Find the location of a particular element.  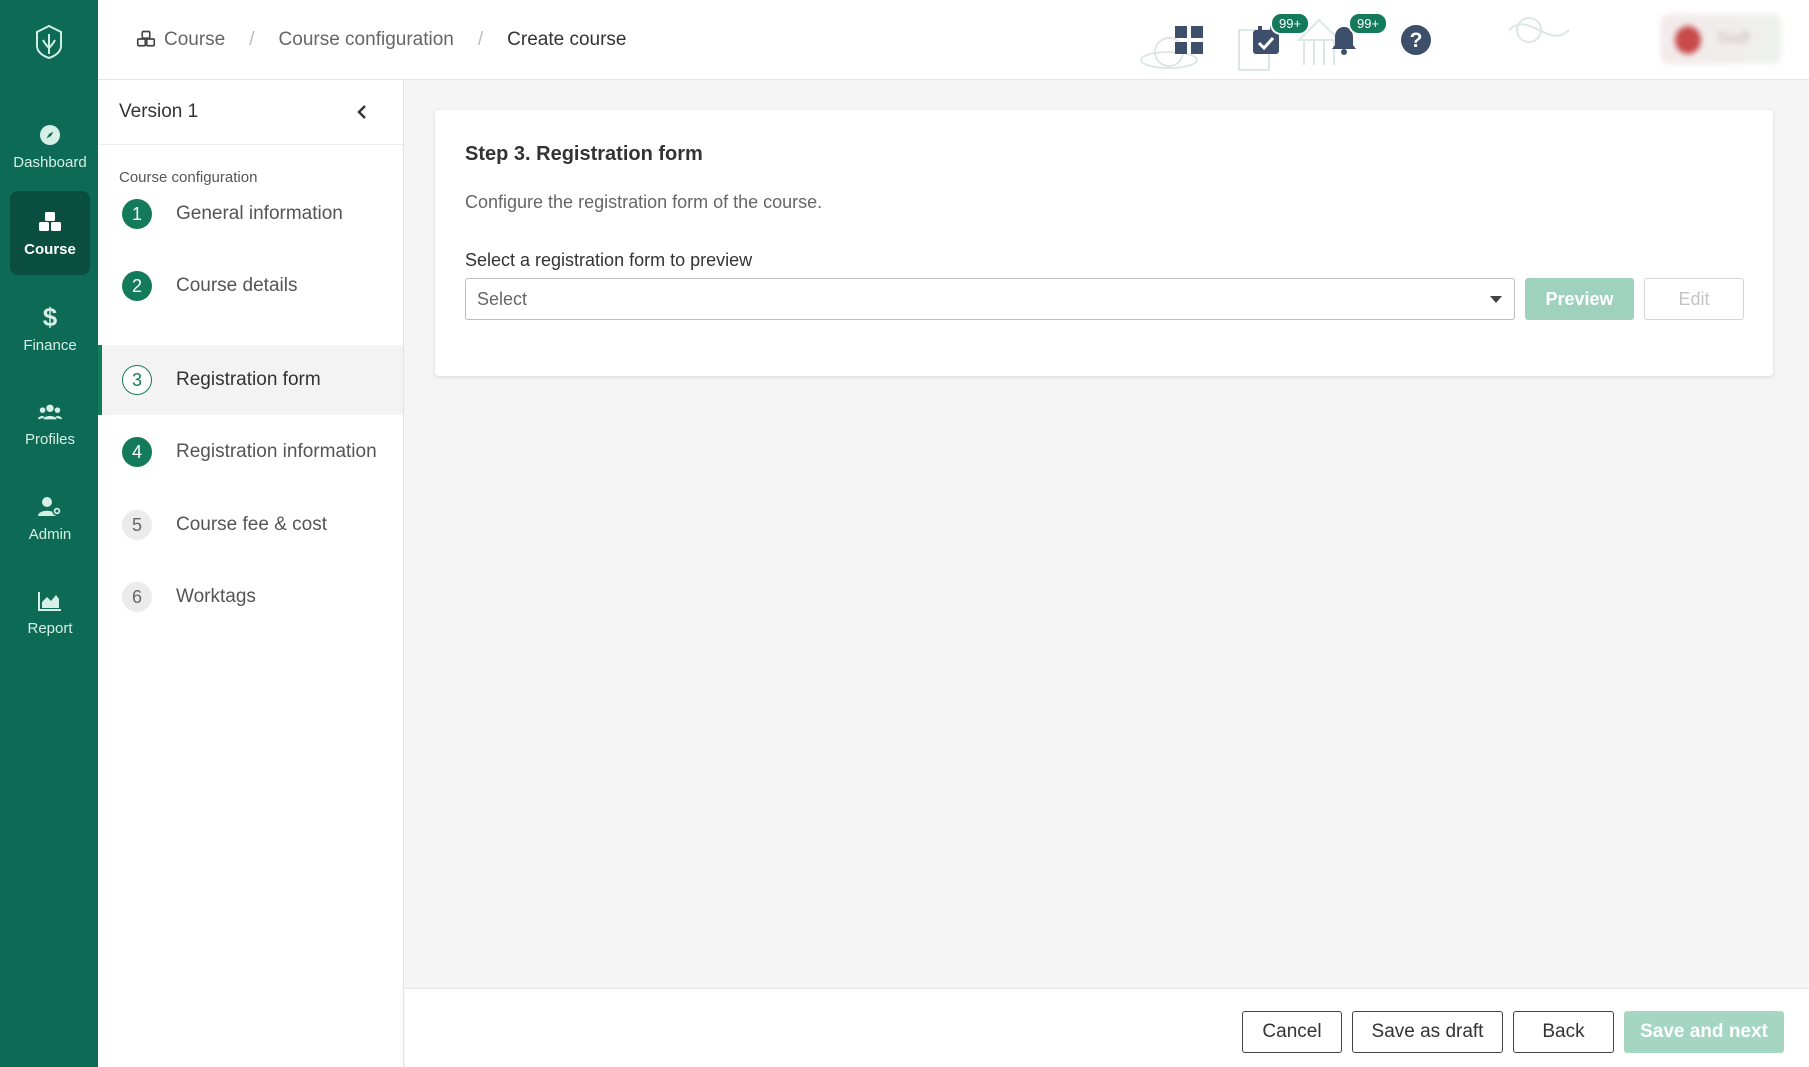

step-label: Registration information is located at coordinates (276, 451).